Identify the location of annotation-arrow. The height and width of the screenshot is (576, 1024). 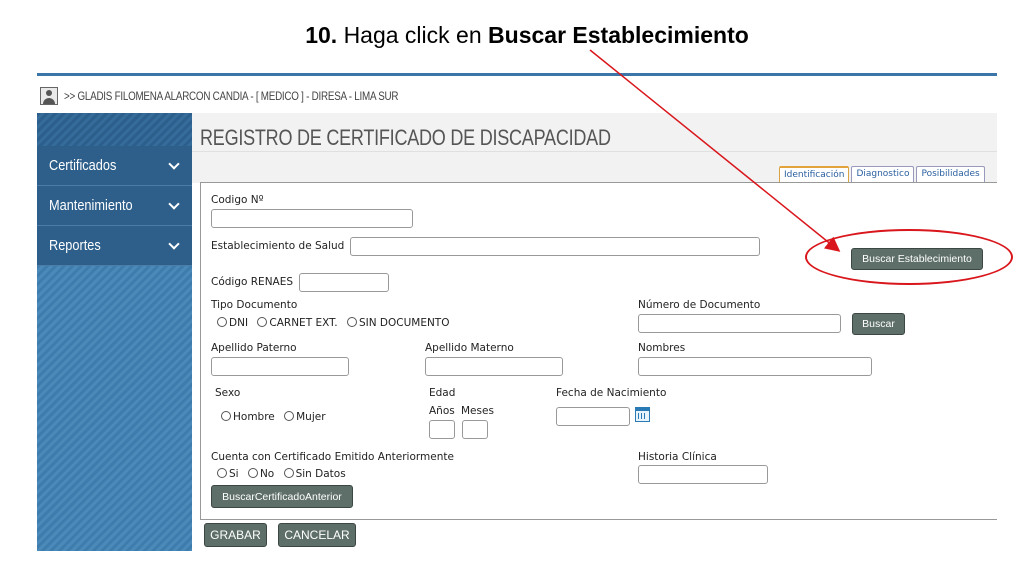
(715, 150).